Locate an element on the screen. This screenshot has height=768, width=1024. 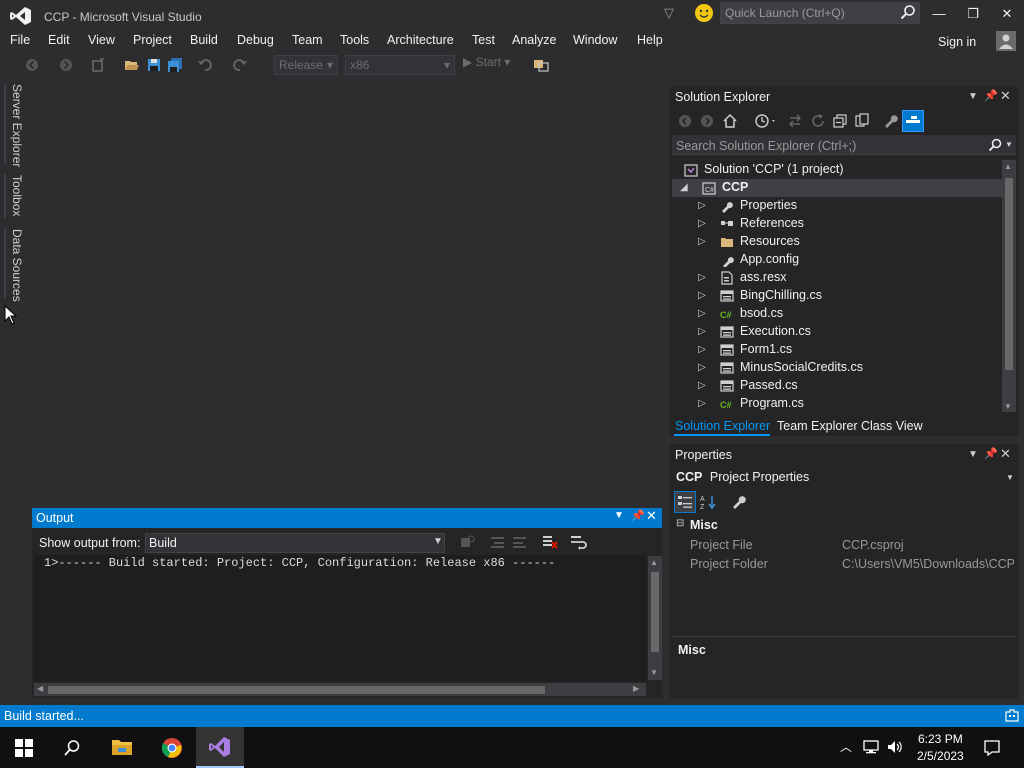
tree-item-program-cs: ▷ C# Program.cs is located at coordinates (837, 404).